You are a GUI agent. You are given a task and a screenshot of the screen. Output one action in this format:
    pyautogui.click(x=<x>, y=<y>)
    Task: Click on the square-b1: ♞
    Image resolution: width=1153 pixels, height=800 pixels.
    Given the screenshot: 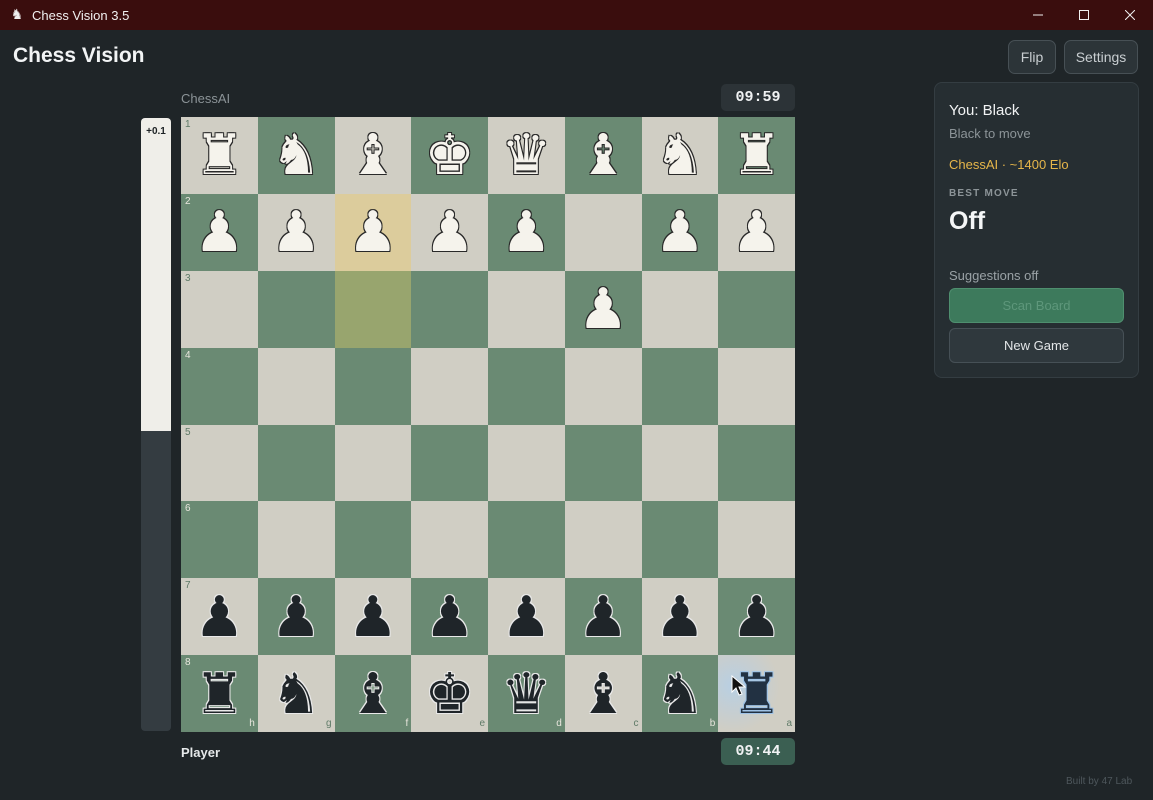 What is the action you would take?
    pyautogui.click(x=680, y=155)
    